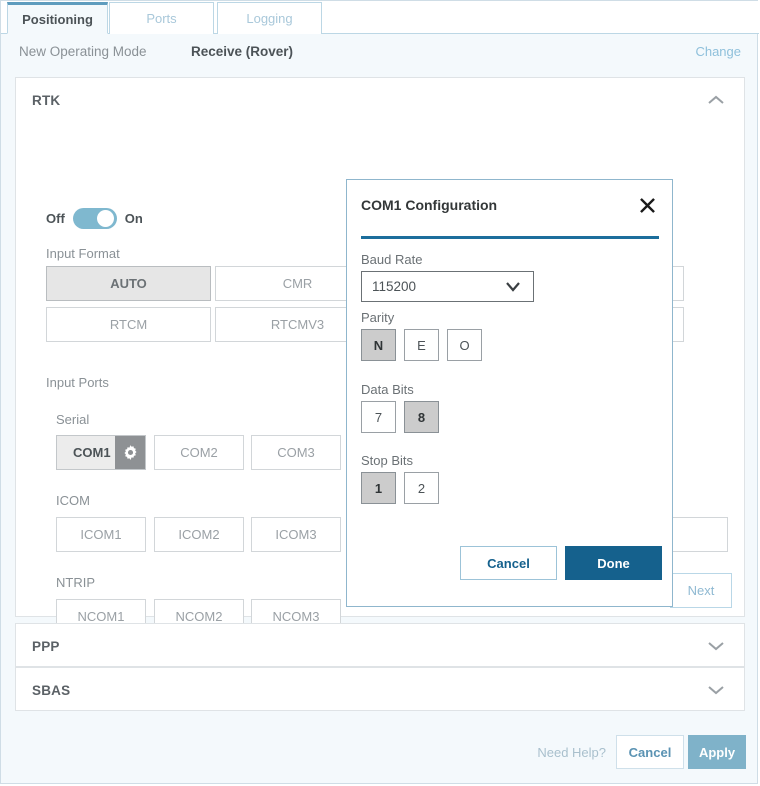  I want to click on port-button-ncom1-label: NCOM1, so click(101, 616).